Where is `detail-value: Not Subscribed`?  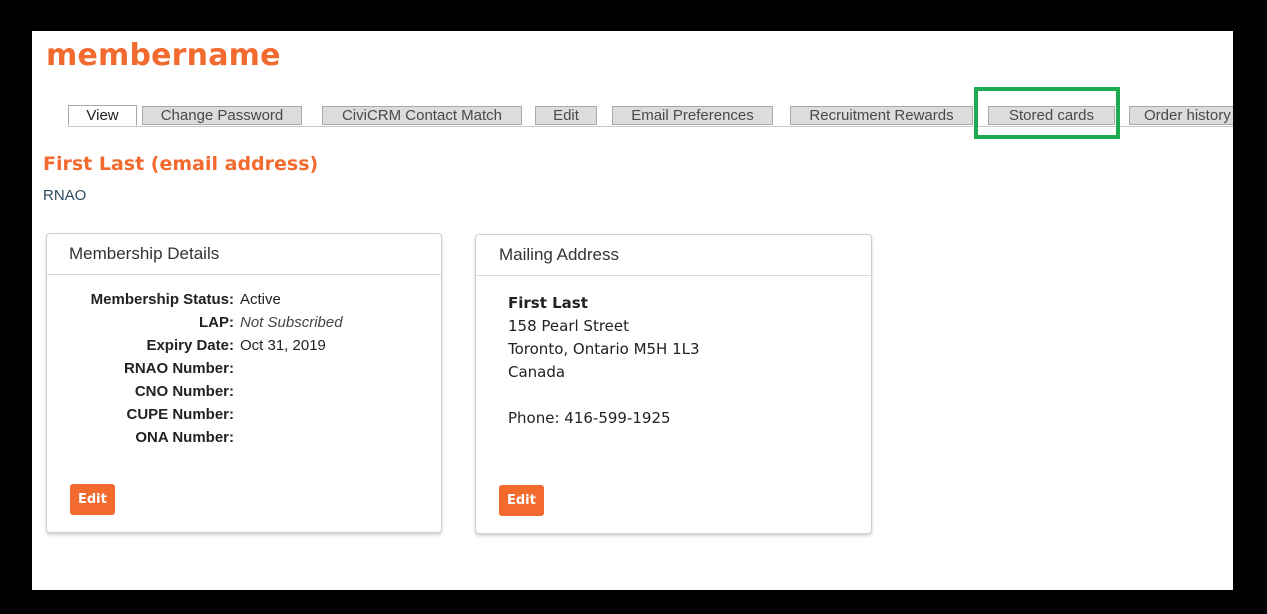
detail-value: Not Subscribed is located at coordinates (291, 322).